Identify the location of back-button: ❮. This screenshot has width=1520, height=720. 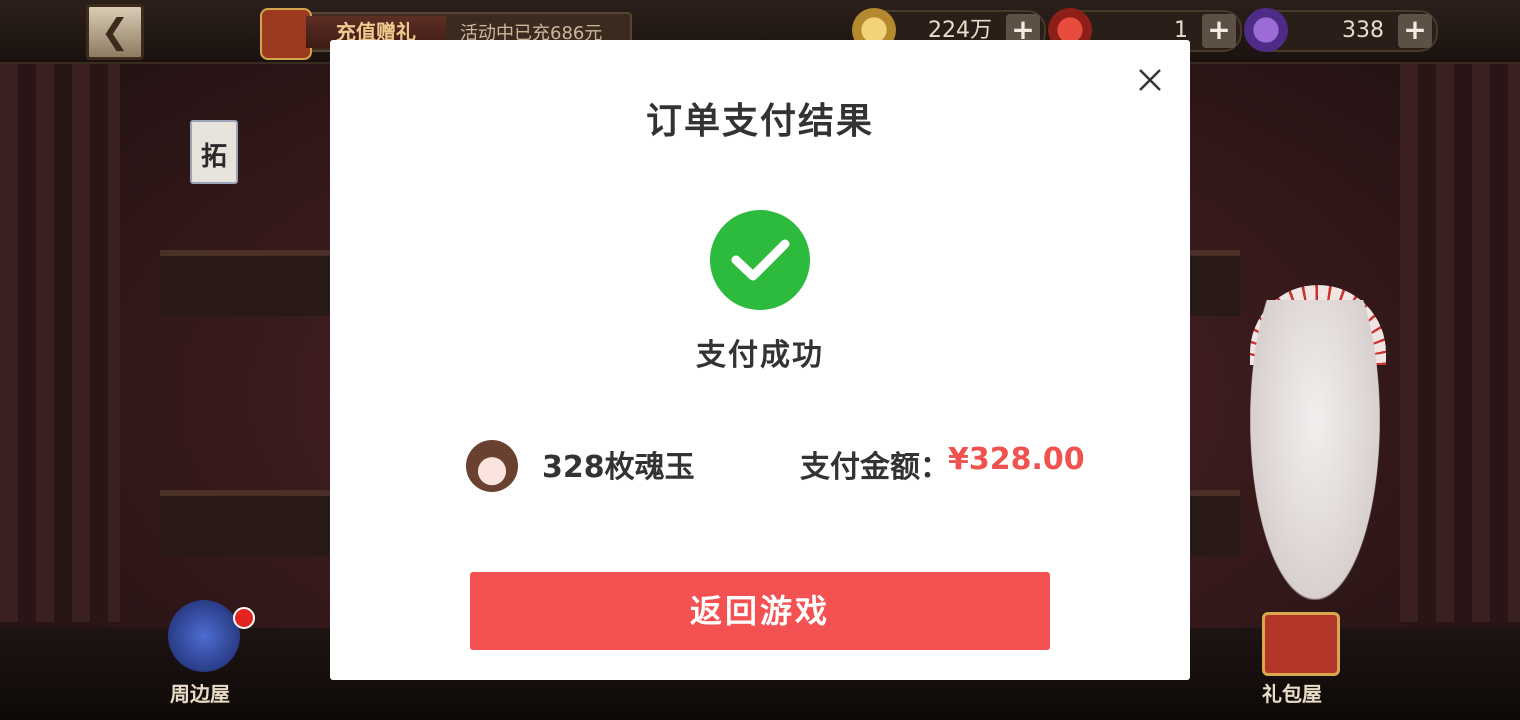
(115, 32).